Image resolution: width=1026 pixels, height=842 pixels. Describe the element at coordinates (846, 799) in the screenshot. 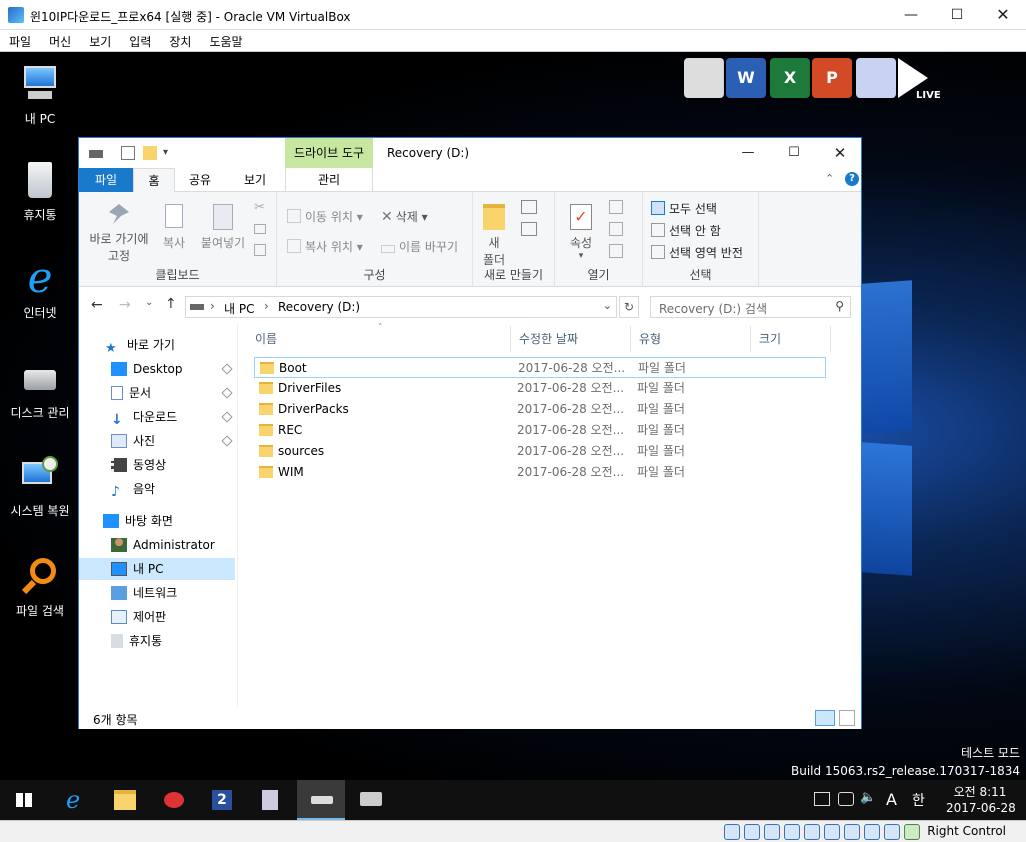

I see `tray-app-icon` at that location.